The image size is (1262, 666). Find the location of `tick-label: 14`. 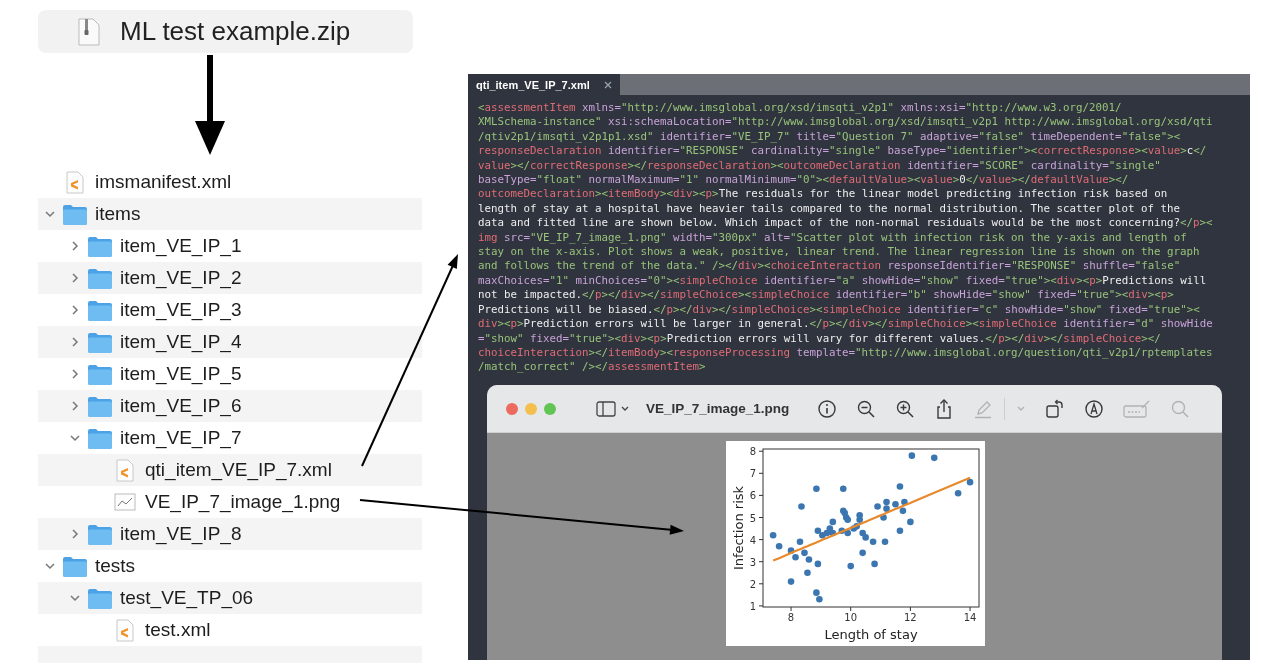

tick-label: 14 is located at coordinates (970, 617).